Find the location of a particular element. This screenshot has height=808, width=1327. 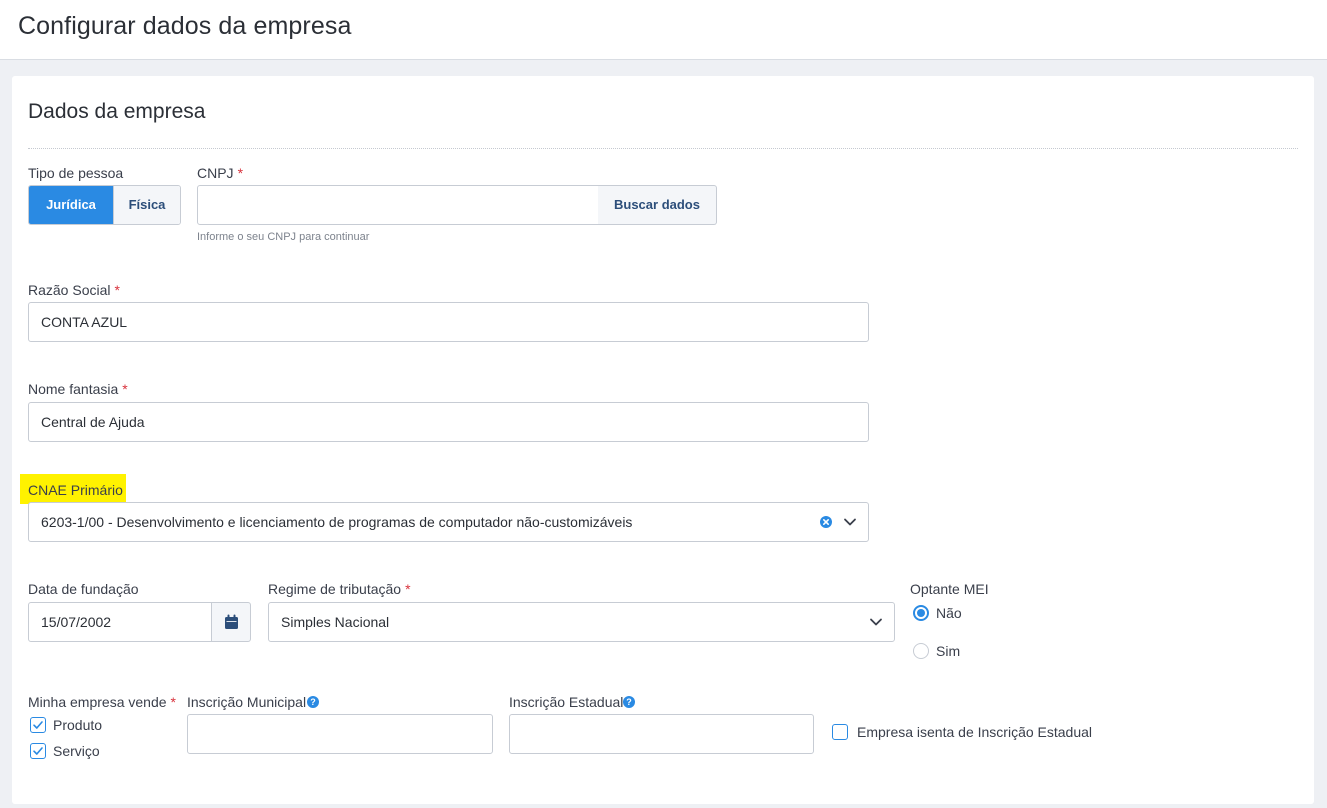

mei-sim-label: Sim is located at coordinates (948, 651).